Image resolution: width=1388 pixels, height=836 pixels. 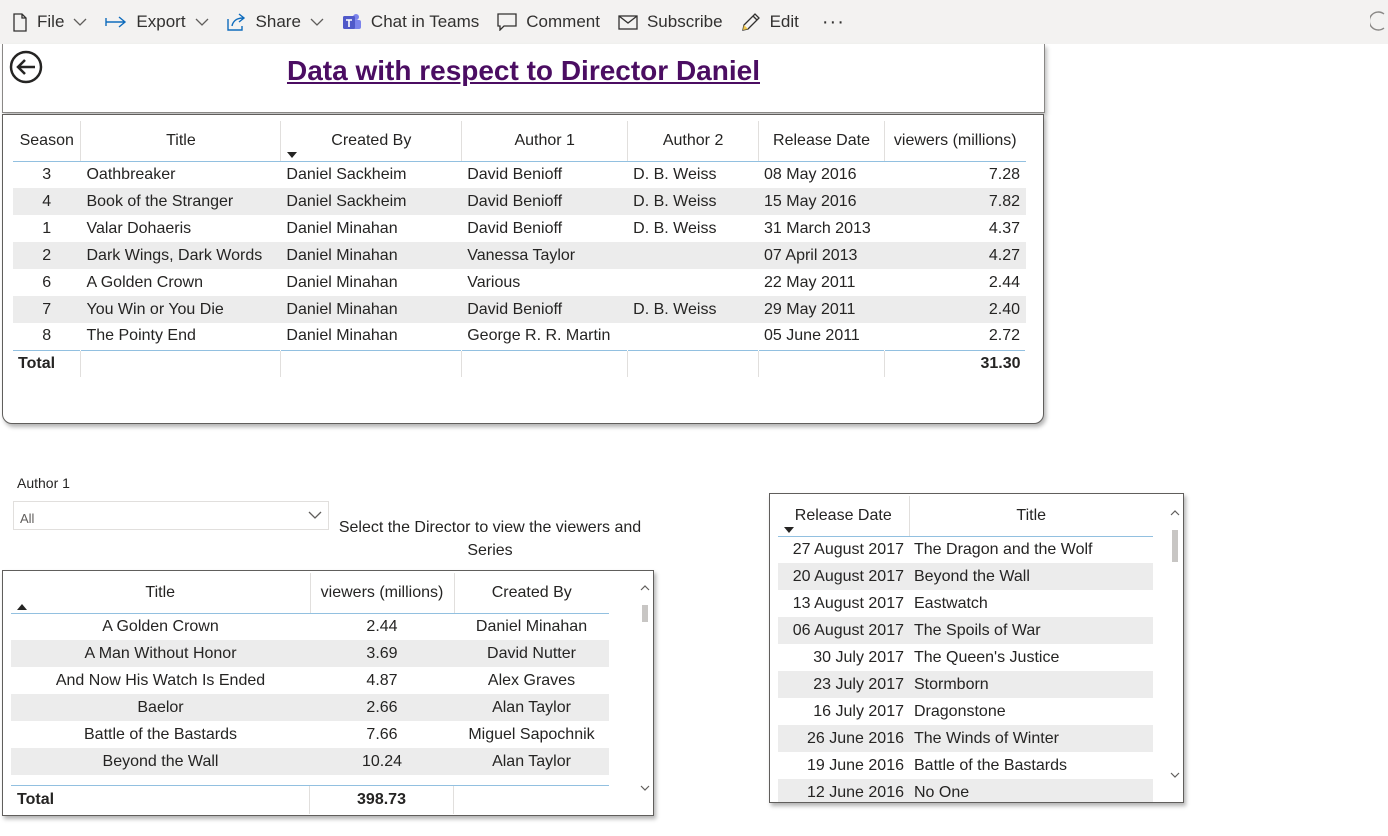 What do you see at coordinates (784, 21) in the screenshot?
I see `edit-label: Edit` at bounding box center [784, 21].